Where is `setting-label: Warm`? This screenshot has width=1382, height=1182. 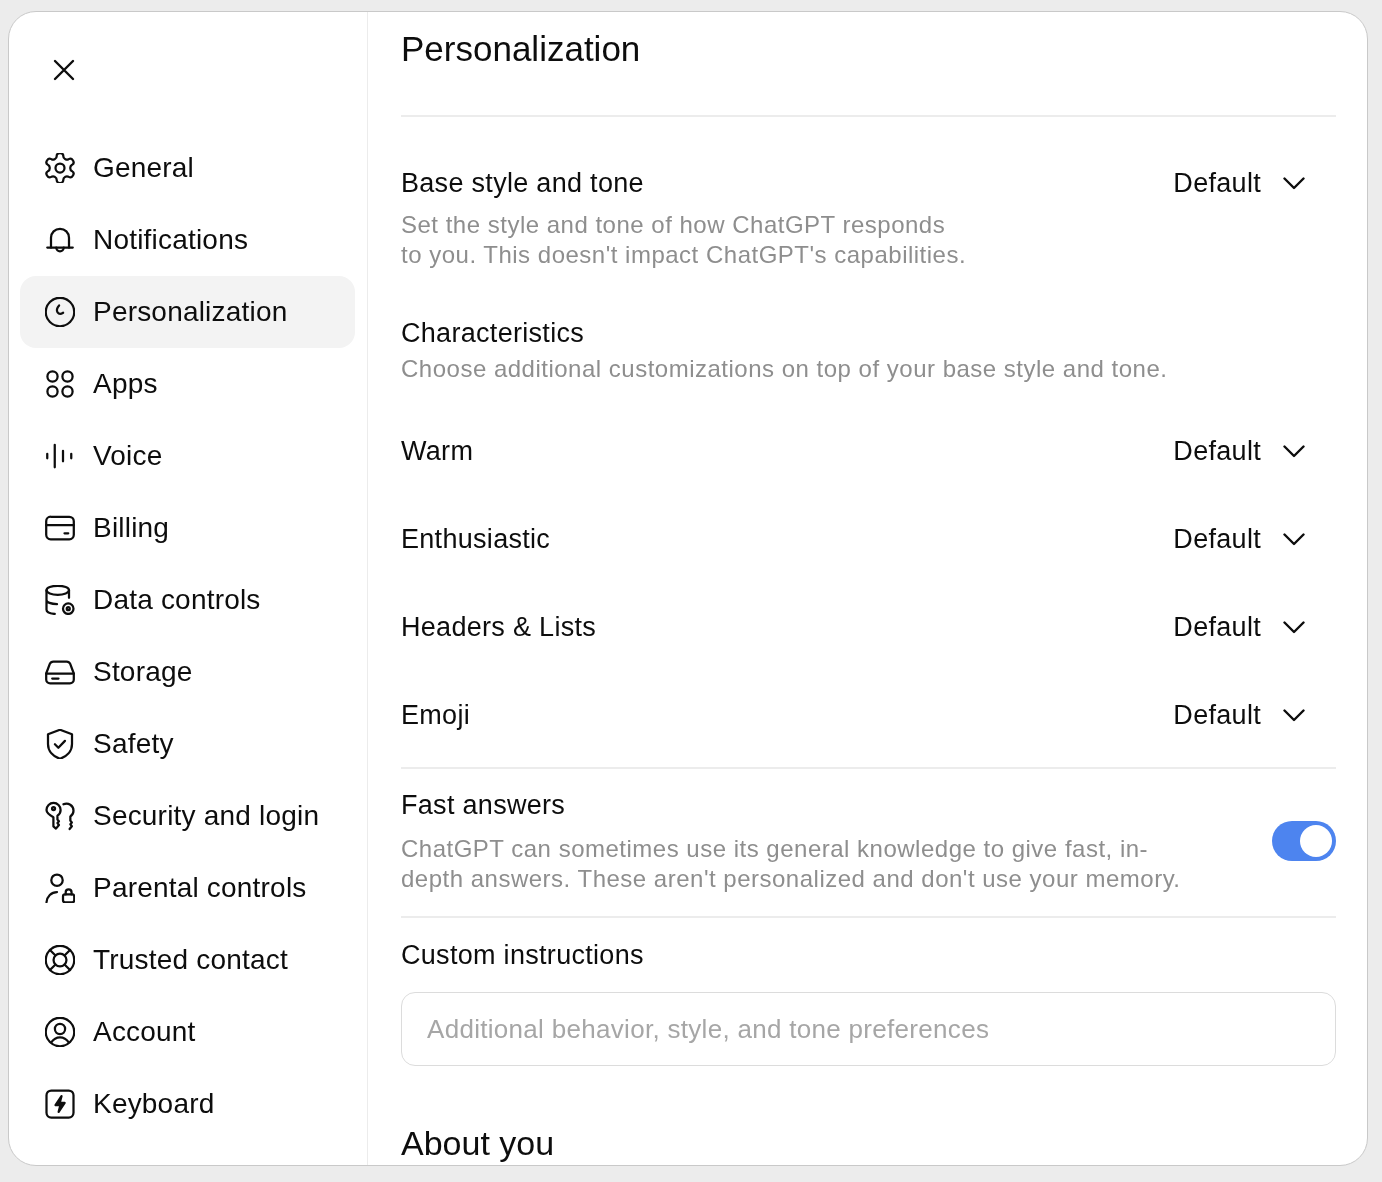
setting-label: Warm is located at coordinates (437, 451).